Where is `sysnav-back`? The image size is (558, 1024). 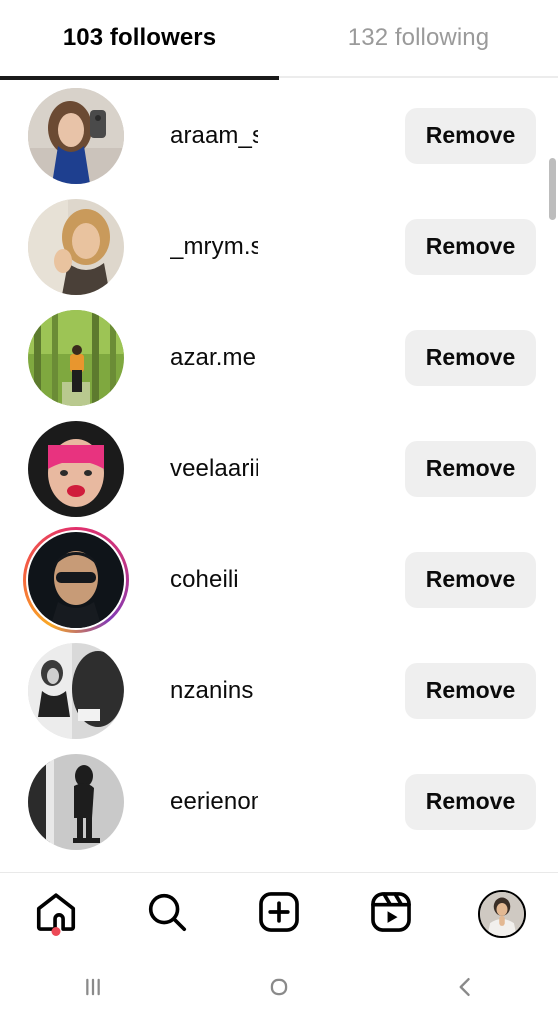
sysnav-back is located at coordinates (465, 989).